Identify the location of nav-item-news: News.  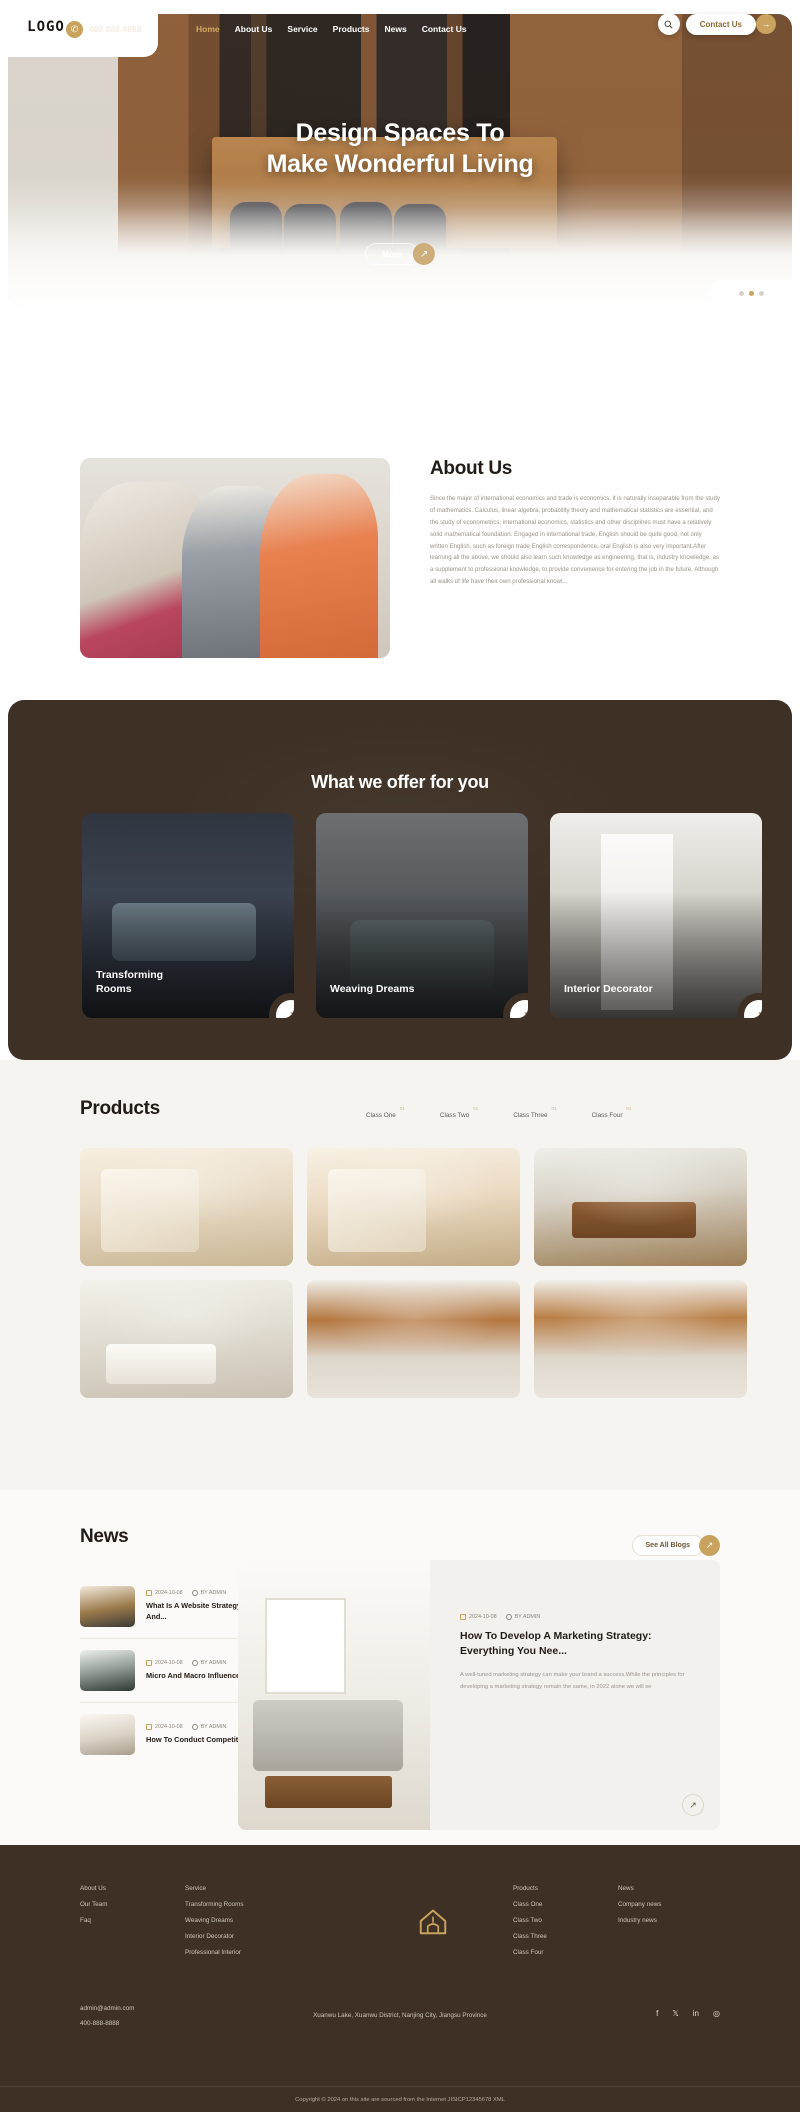
(396, 29).